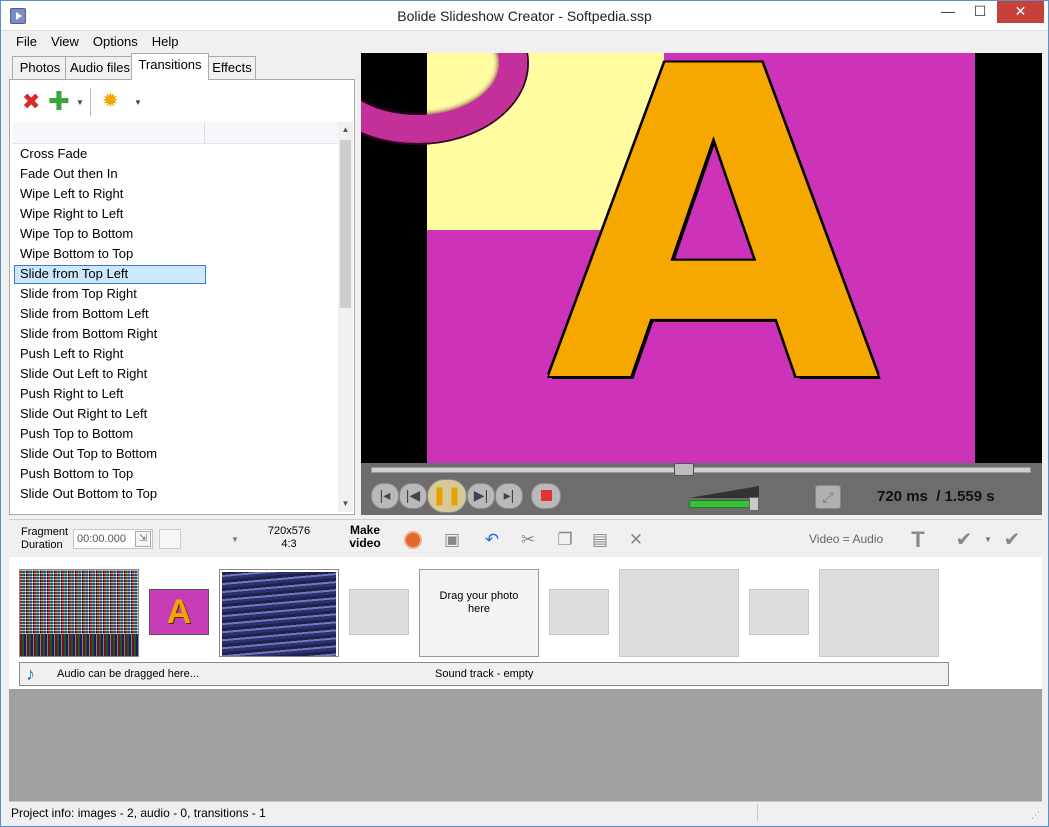 This screenshot has width=1049, height=827. I want to click on duration-extra-box, so click(170, 539).